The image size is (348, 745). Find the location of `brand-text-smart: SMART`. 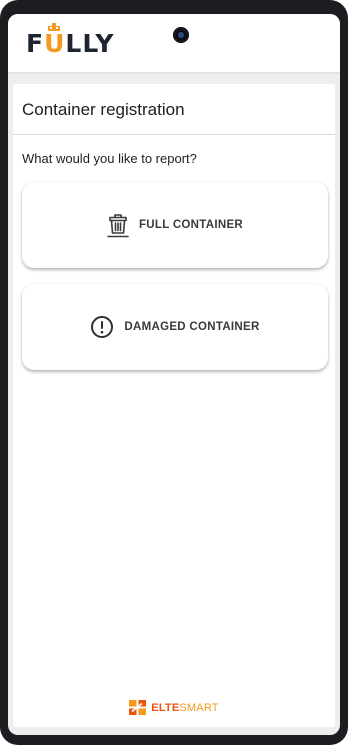

brand-text-smart: SMART is located at coordinates (199, 707).